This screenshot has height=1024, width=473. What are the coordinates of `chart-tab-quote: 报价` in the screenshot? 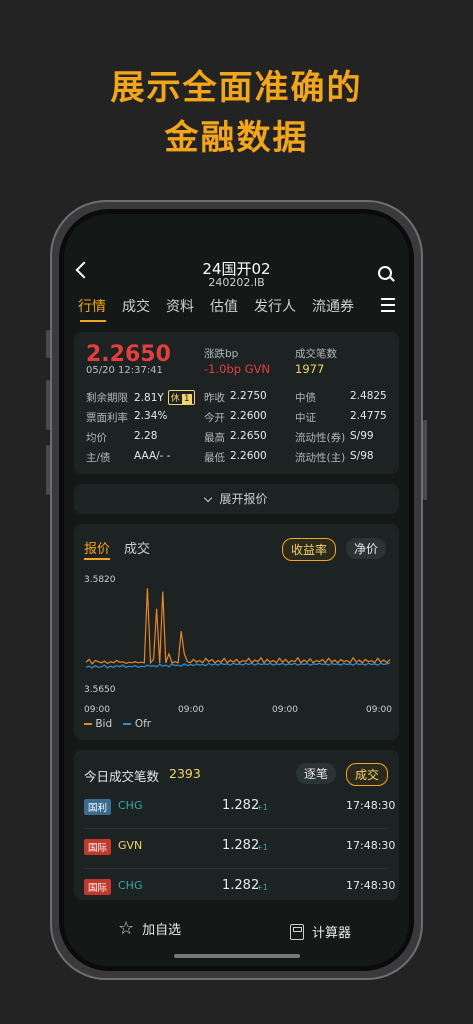 It's located at (97, 547).